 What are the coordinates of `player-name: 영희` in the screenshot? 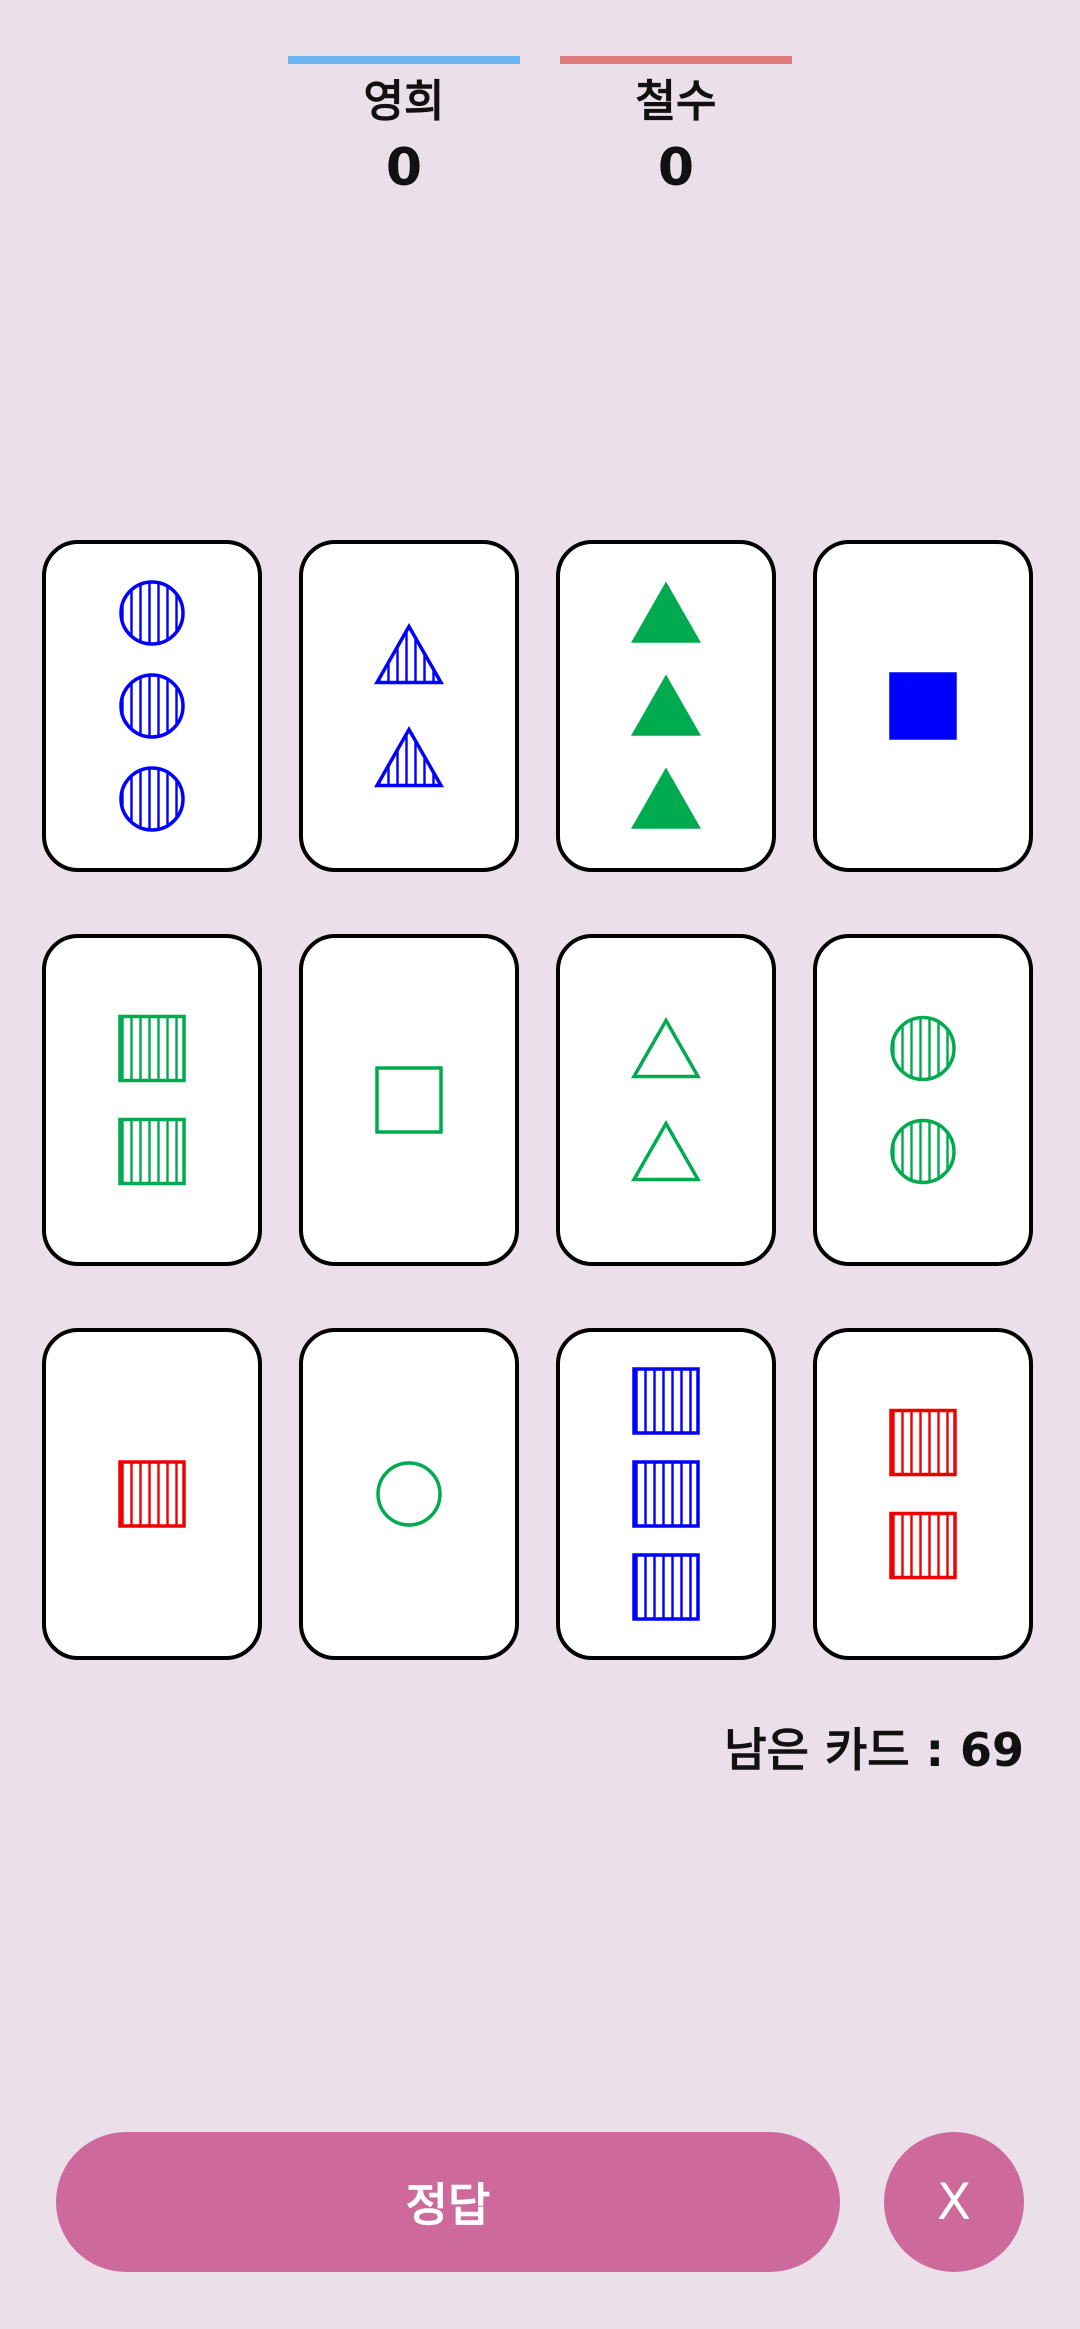 It's located at (404, 101).